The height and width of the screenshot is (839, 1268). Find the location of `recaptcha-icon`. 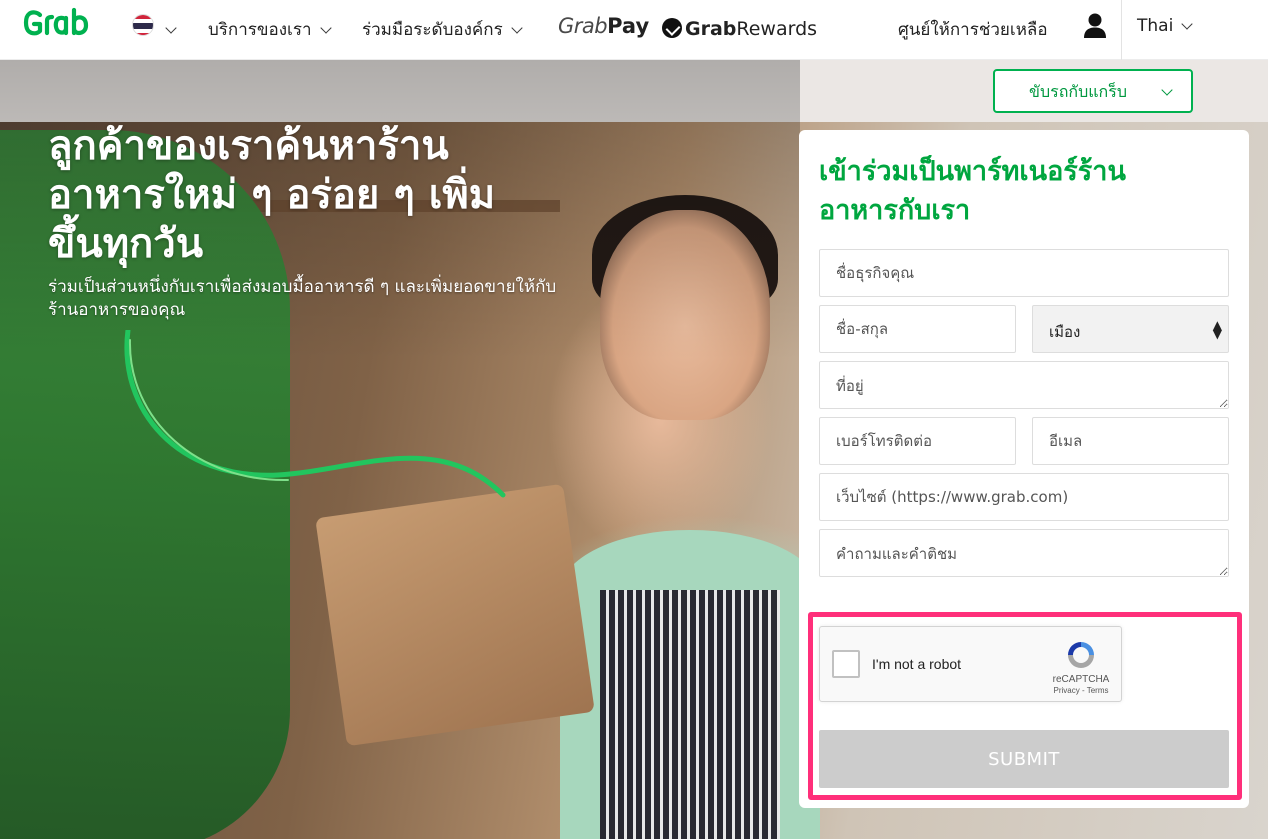

recaptcha-icon is located at coordinates (1081, 655).